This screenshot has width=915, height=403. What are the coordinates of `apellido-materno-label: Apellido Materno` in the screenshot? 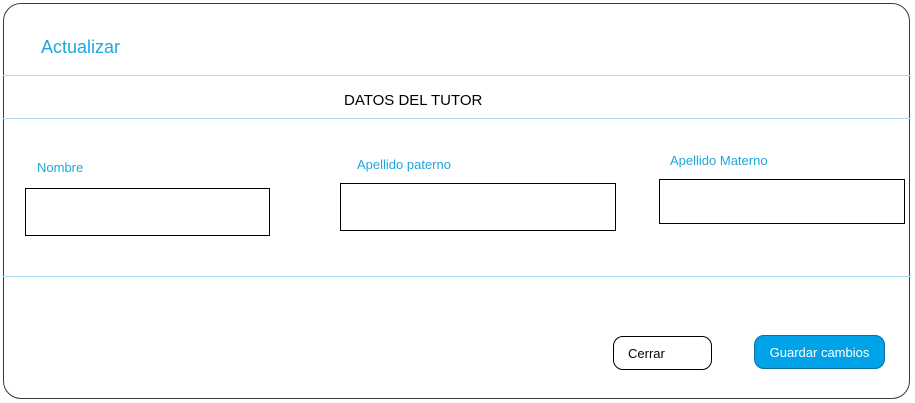 It's located at (719, 160).